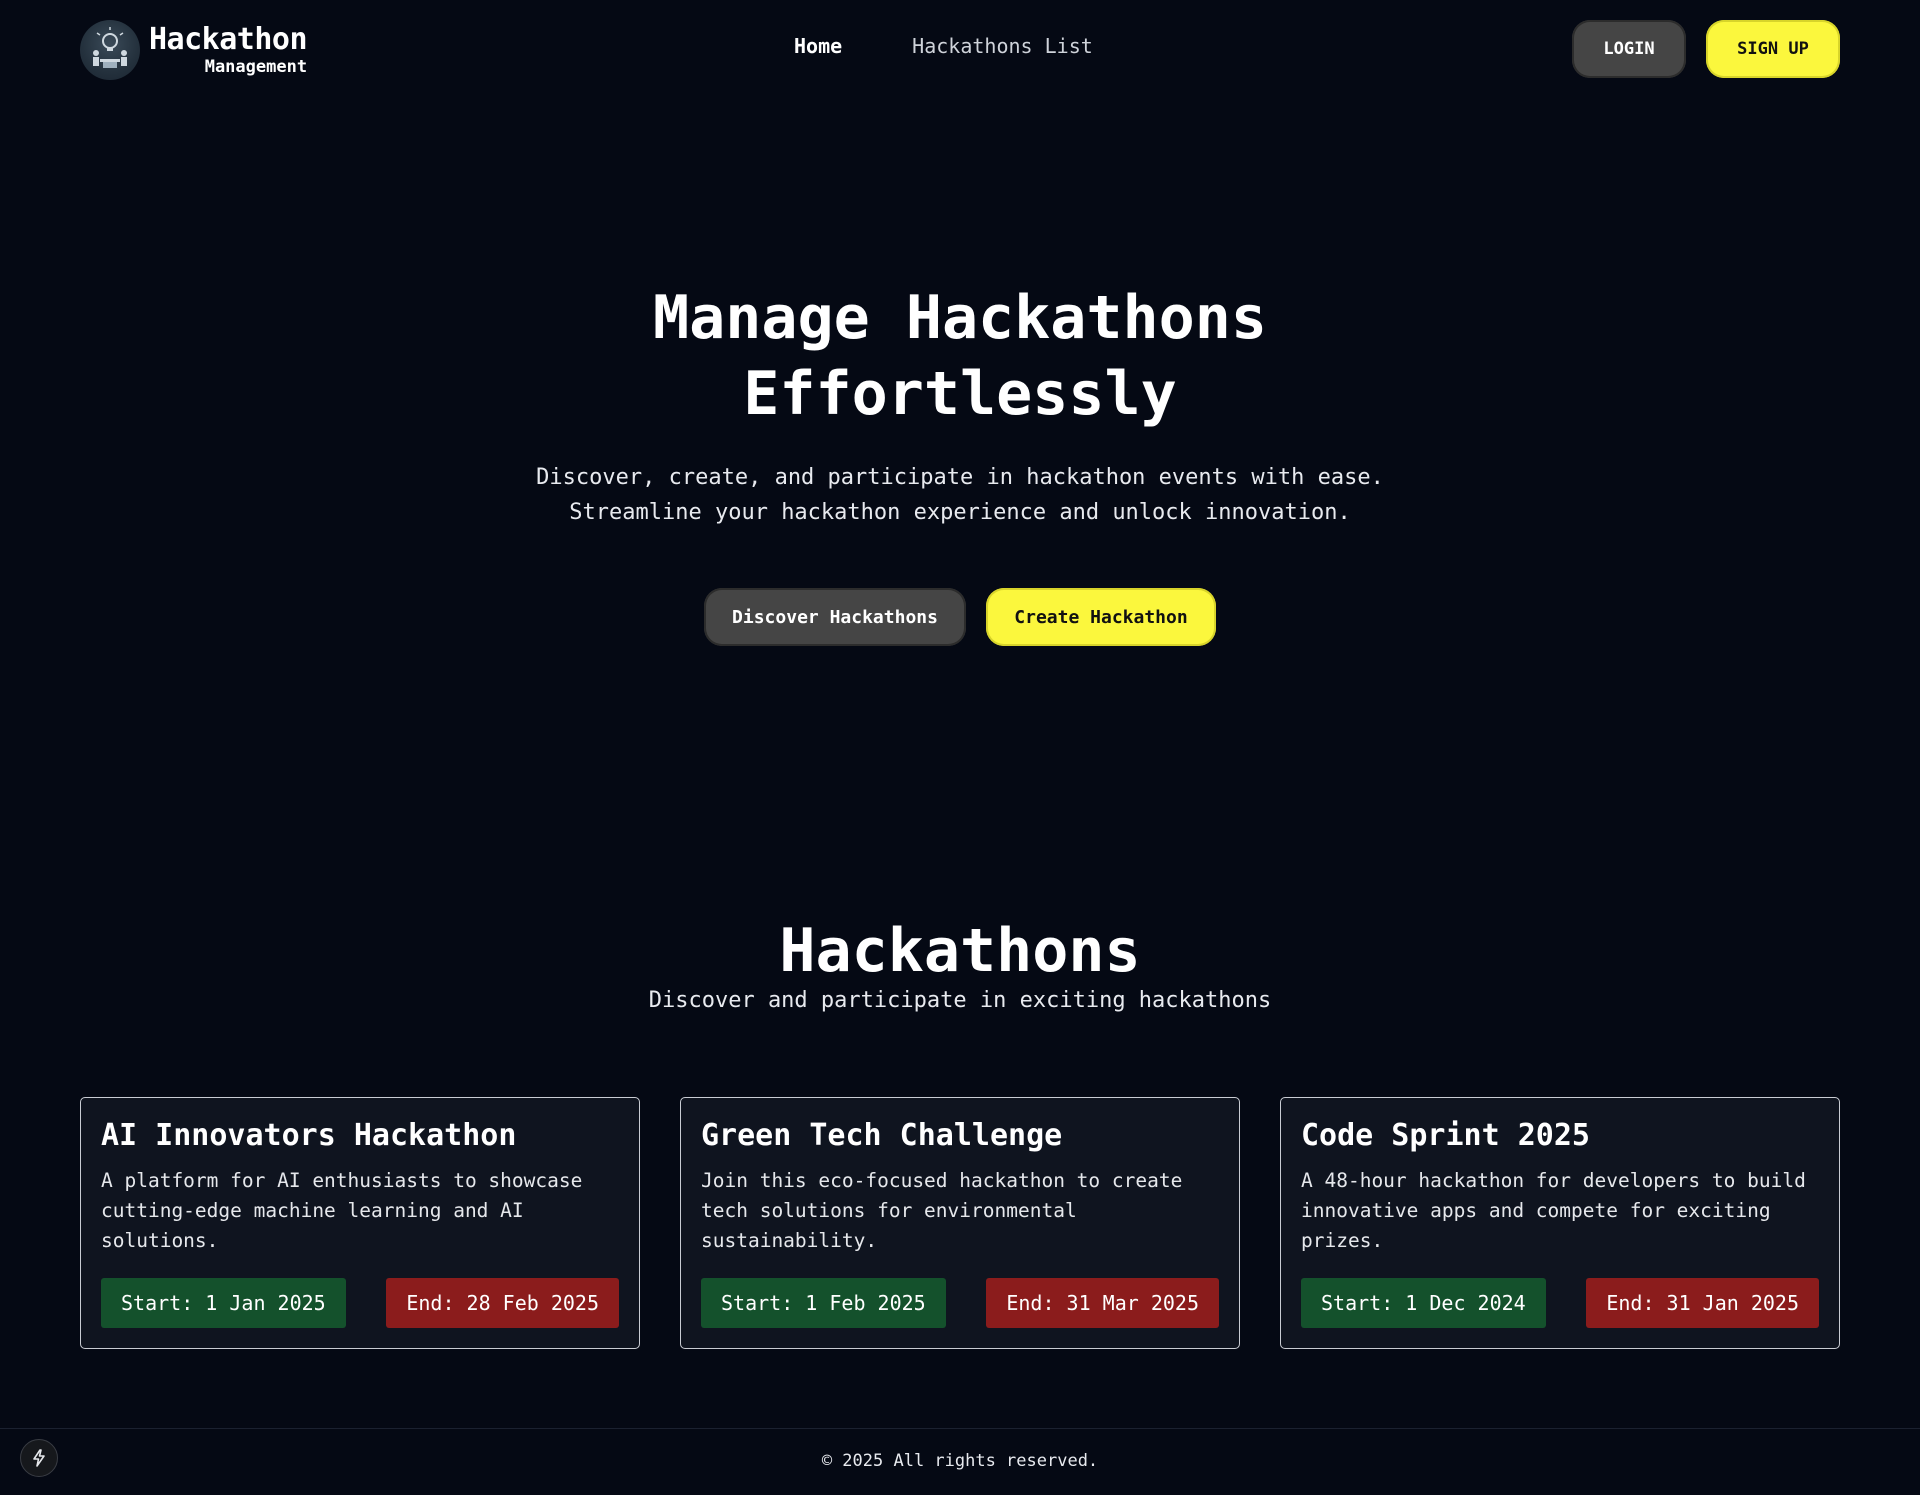  I want to click on end-date-badge: End: 31 Jan 2025, so click(1702, 1303).